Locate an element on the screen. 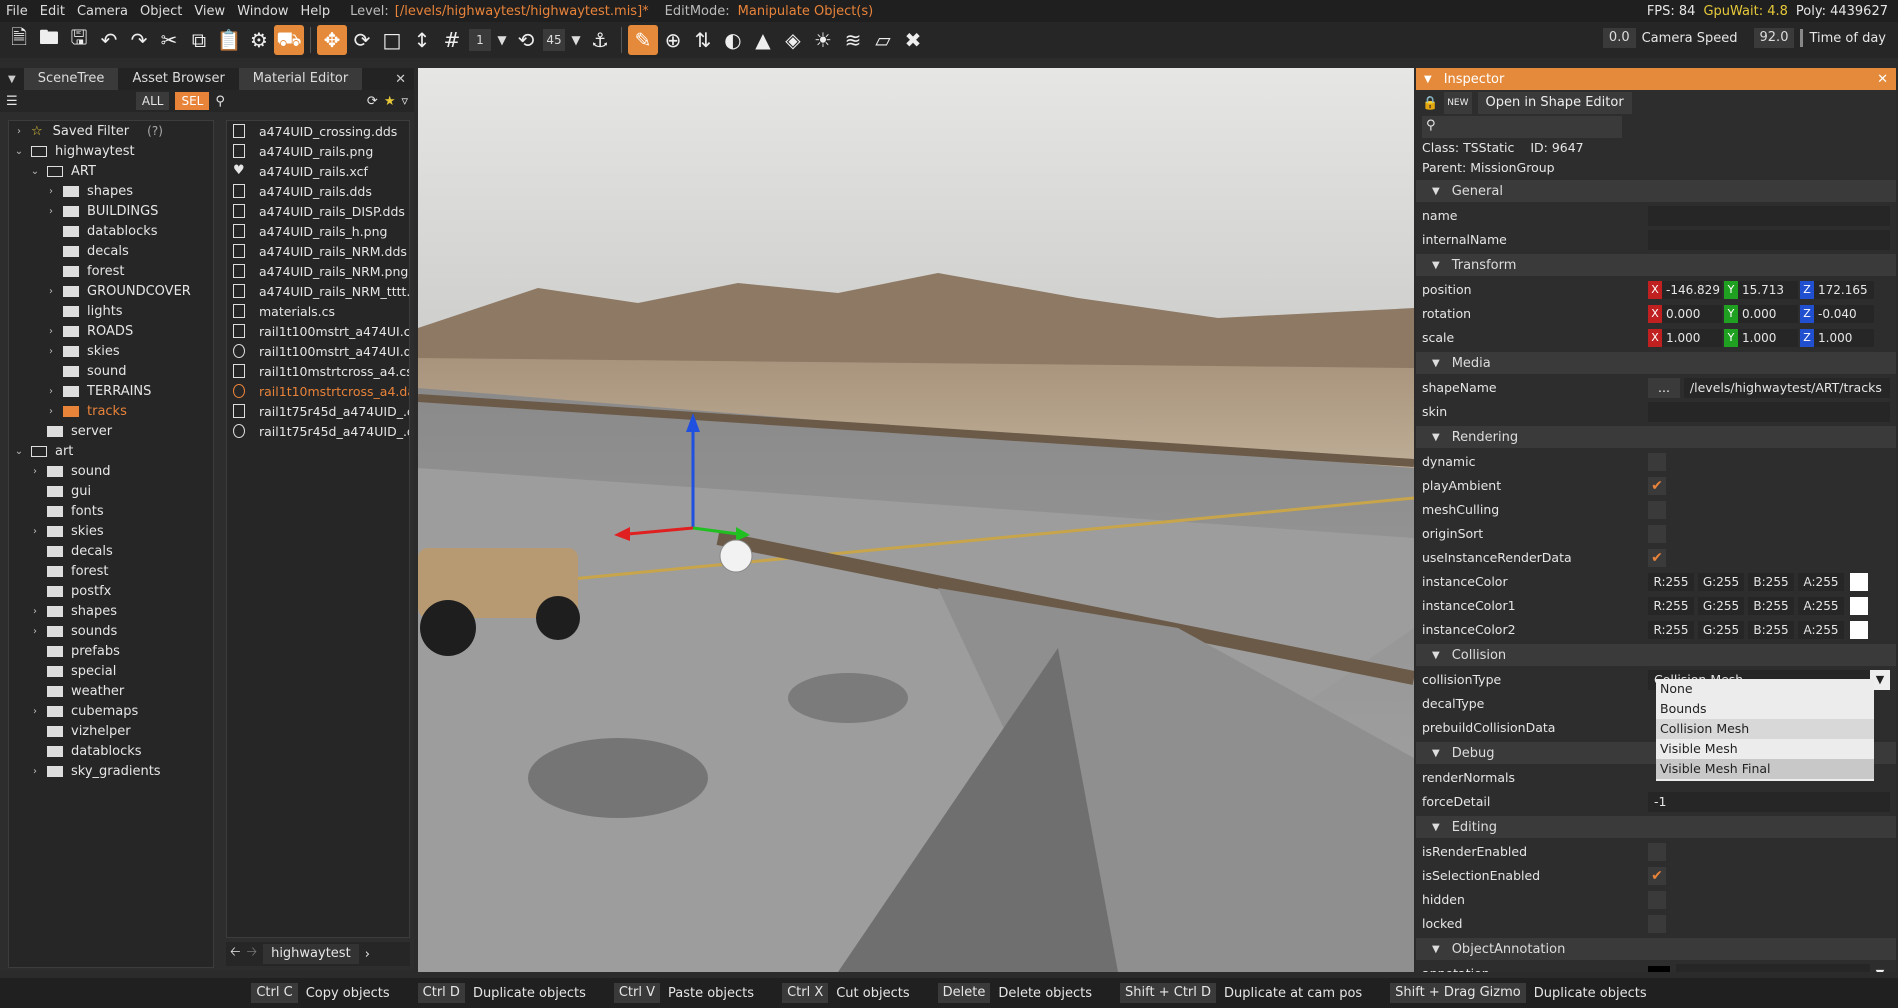 The width and height of the screenshot is (1898, 1008). tree-node: › ROADS is located at coordinates (111, 331).